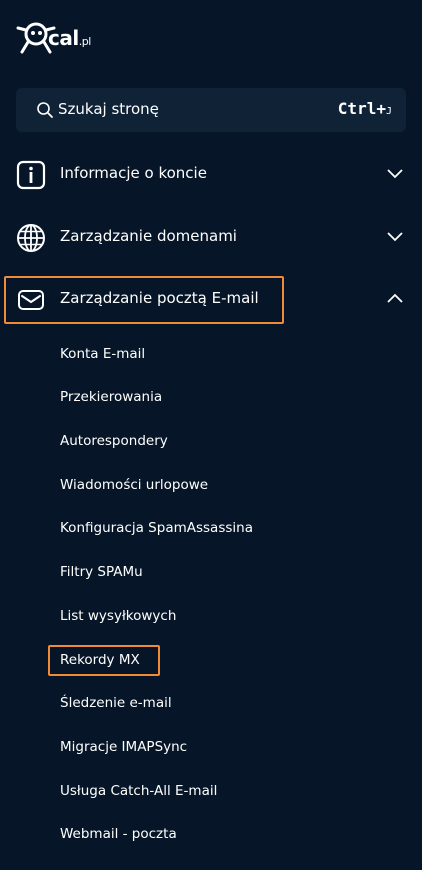 This screenshot has width=422, height=870. I want to click on submenu-item: Przekierowania, so click(111, 397).